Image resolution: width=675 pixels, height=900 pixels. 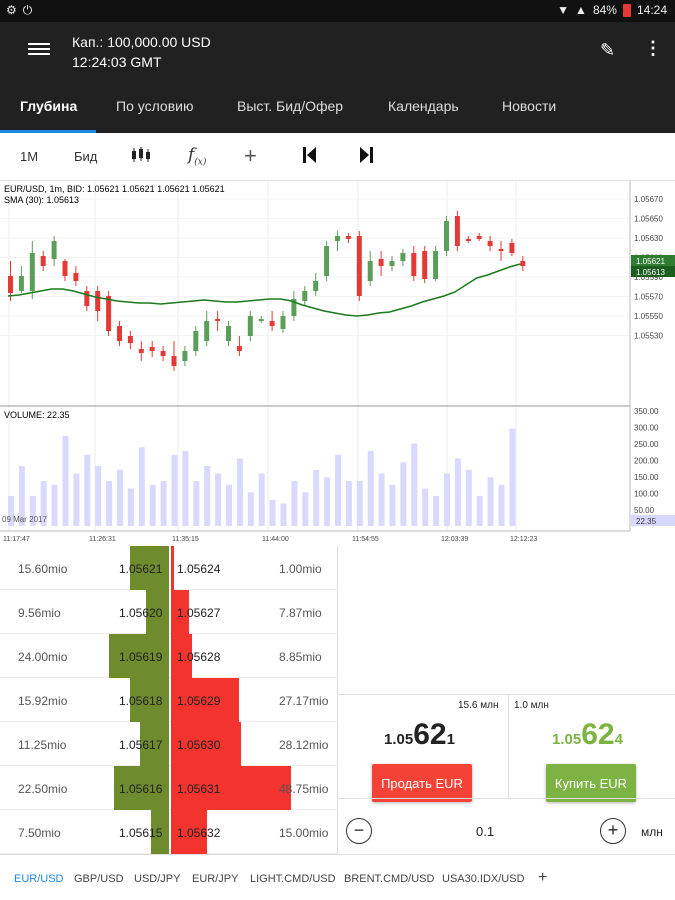 What do you see at coordinates (99, 879) in the screenshot?
I see `symbol-tab: GBP/USD` at bounding box center [99, 879].